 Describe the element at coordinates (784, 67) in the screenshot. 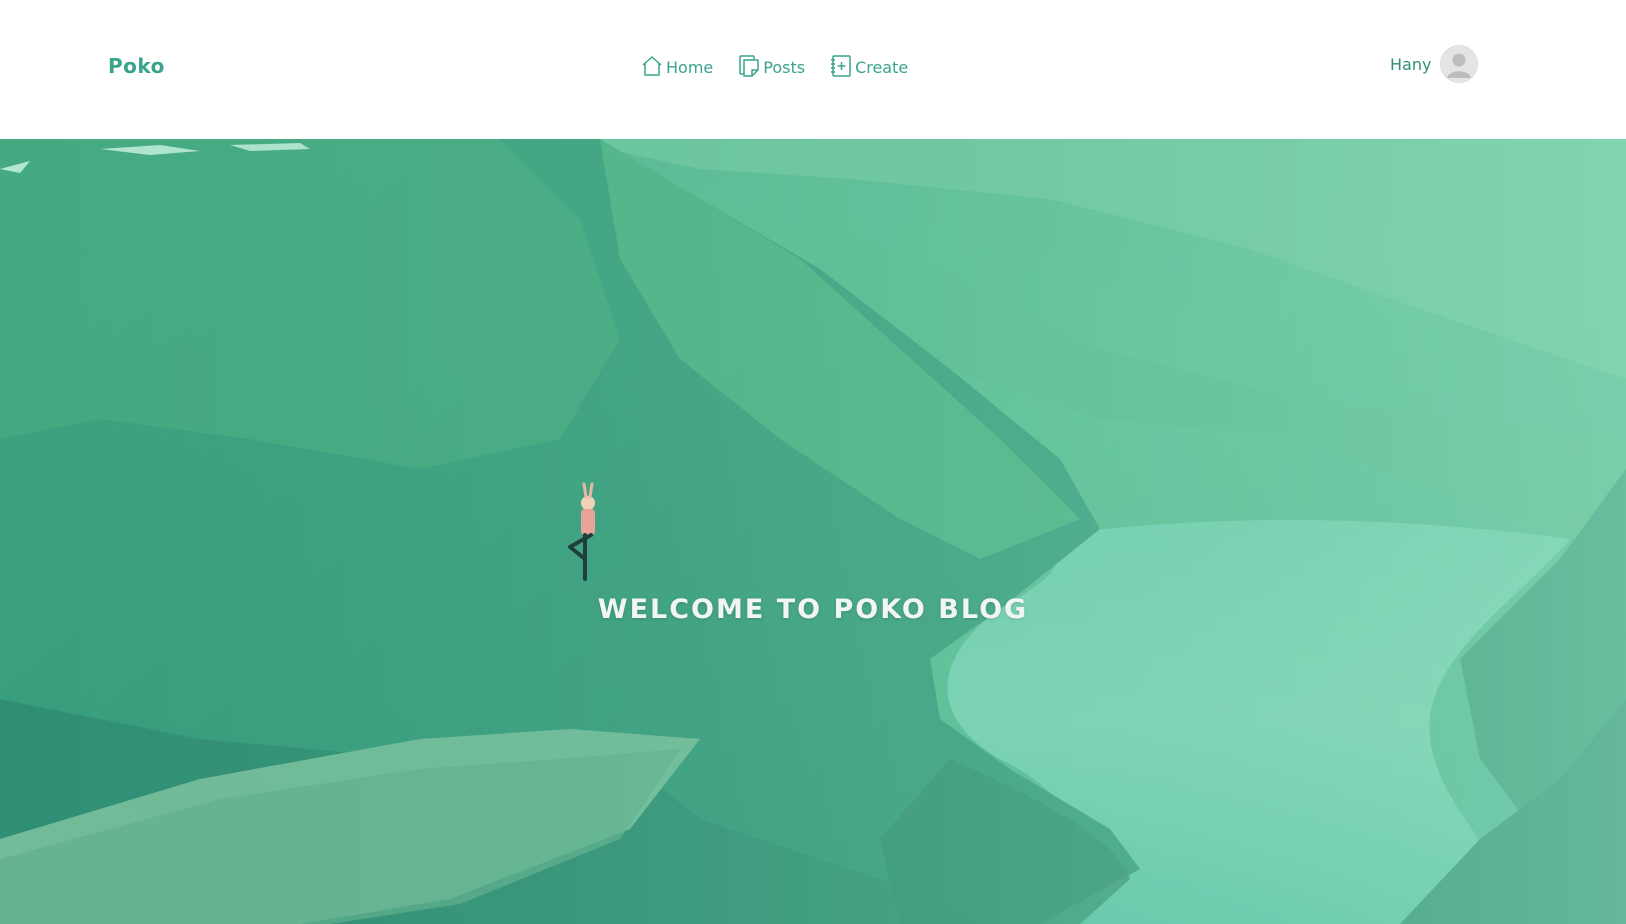

I see `nav-posts-label: Posts` at that location.